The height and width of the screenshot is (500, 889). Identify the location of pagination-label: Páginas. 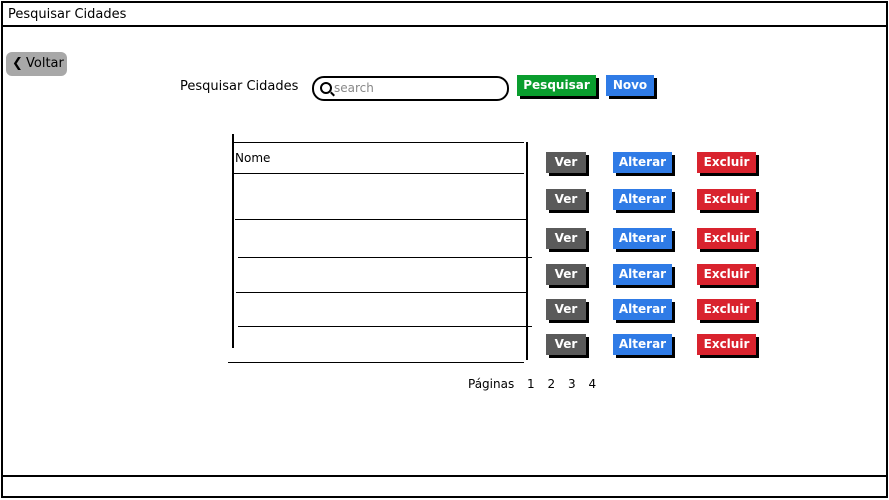
(491, 384).